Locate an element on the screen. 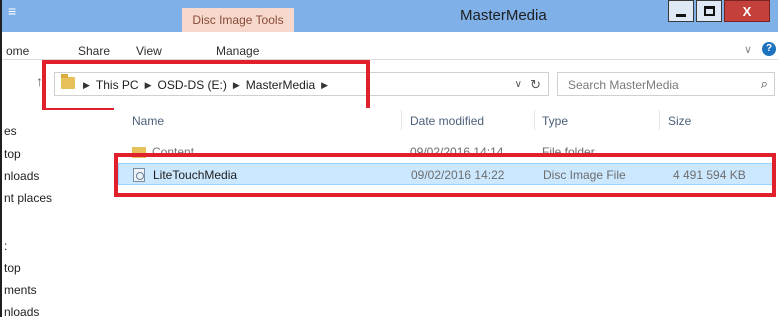 This screenshot has width=778, height=317. minimize-button is located at coordinates (681, 11).